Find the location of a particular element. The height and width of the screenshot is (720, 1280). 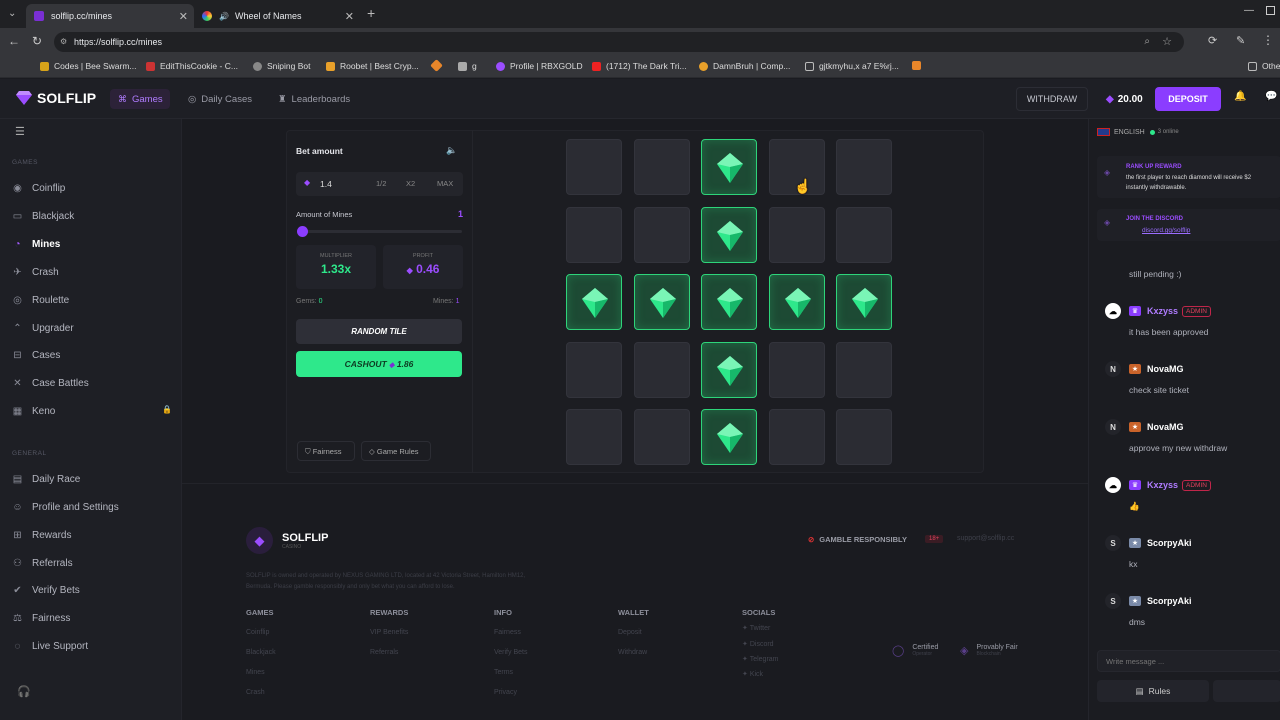

rules-button: ▤ Rules is located at coordinates (1153, 691).